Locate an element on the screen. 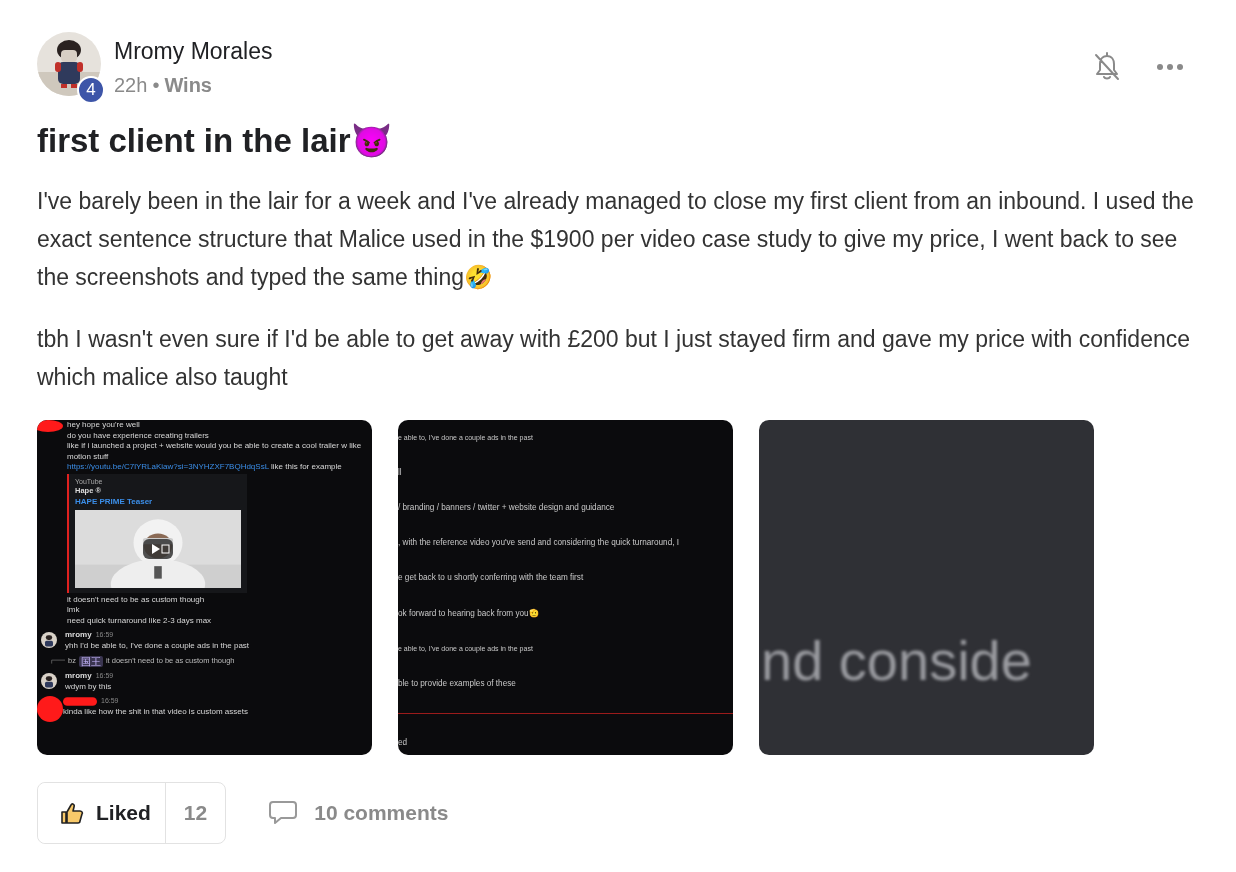  post-paragraph: I've barely been in the lair for a week and I've already managed to close my first client from an inbound. I used the exact sentence structure that Malice used in the $1900 per video case study to give my price, I went back to see the screenshots and typed the same thing🤣 is located at coordinates (616, 239).